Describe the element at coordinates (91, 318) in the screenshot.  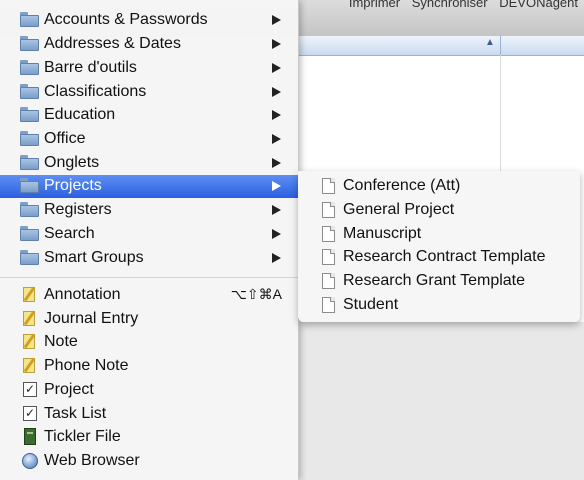
I see `menu-item-label: Journal Entry` at that location.